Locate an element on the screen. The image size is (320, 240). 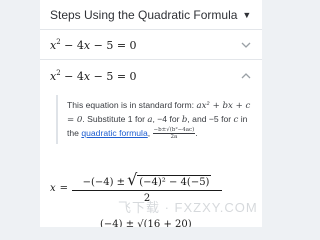
explanation-text: This equation is in standard form: is located at coordinates (132, 105).